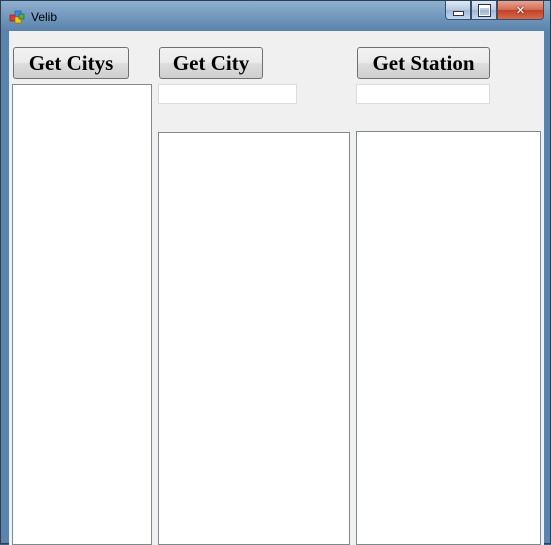 This screenshot has height=545, width=551. Describe the element at coordinates (227, 94) in the screenshot. I see `city-input` at that location.